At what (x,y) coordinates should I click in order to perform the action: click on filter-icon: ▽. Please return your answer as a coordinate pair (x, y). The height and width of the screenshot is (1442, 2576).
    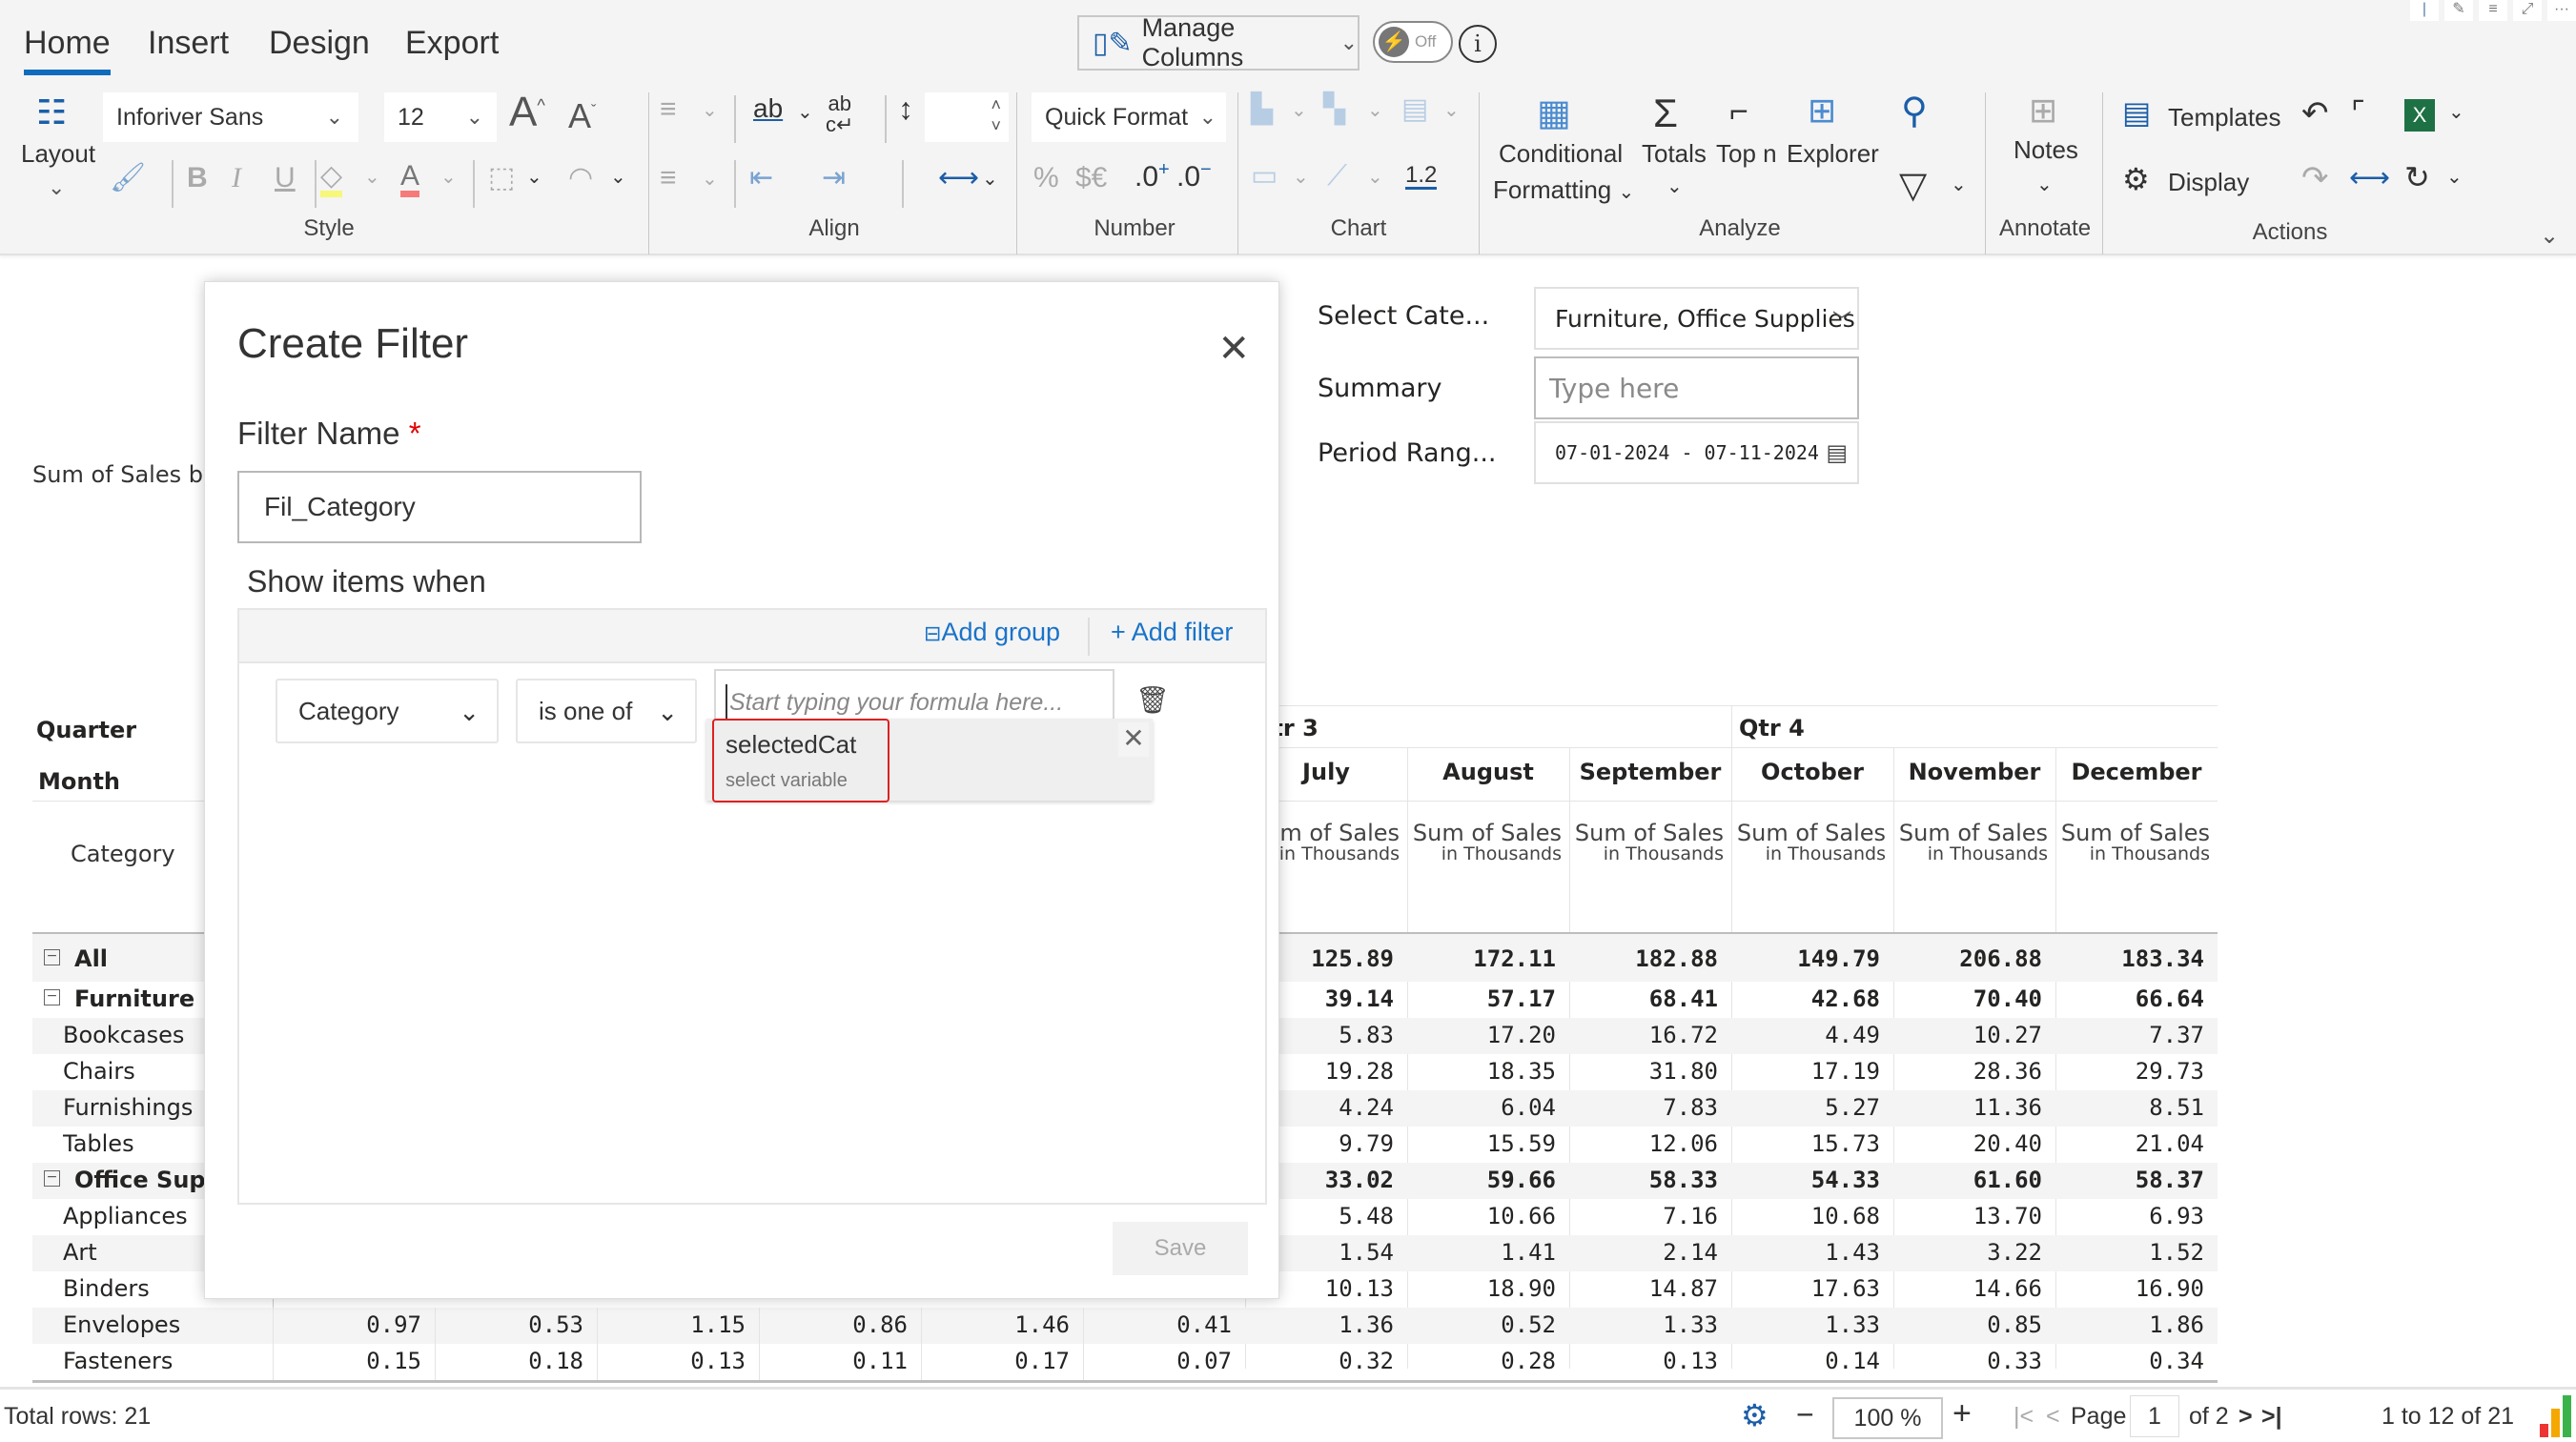
    Looking at the image, I should click on (1913, 186).